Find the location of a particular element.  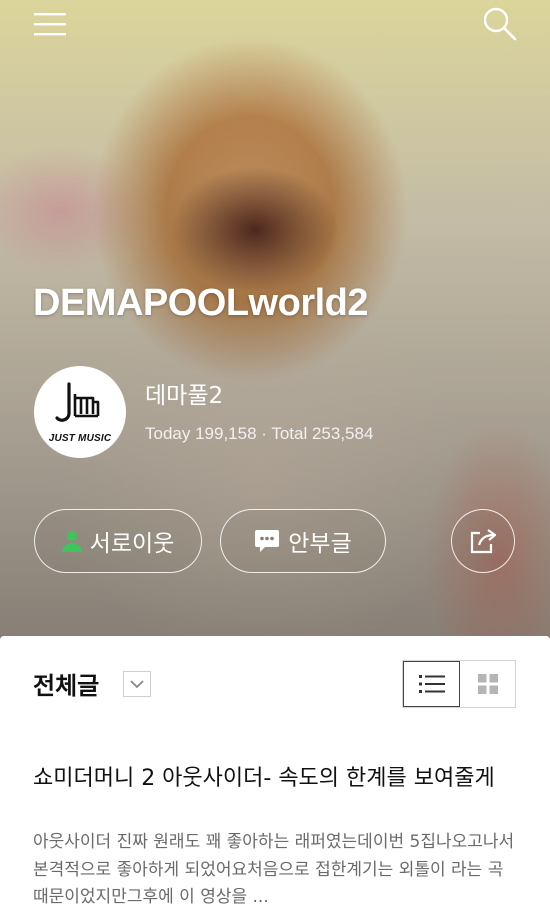

mutual-neighbor-label: 서로이웃 is located at coordinates (132, 544).